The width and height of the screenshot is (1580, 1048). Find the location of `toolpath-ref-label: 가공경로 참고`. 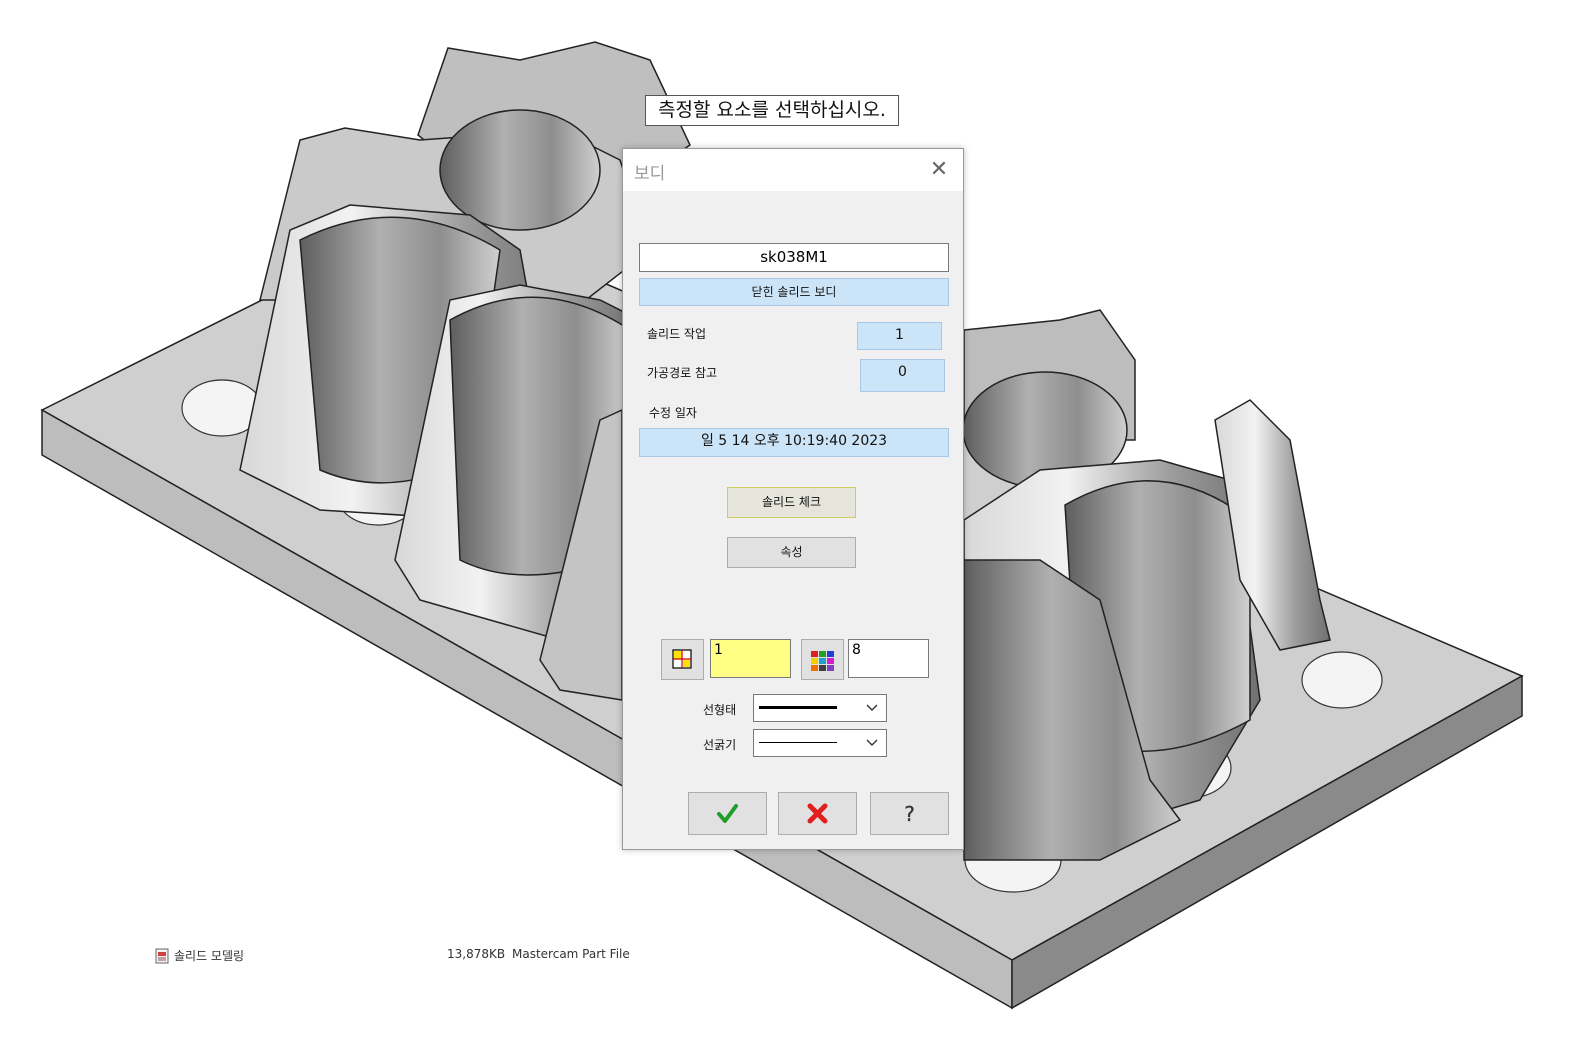

toolpath-ref-label: 가공경로 참고 is located at coordinates (682, 373).